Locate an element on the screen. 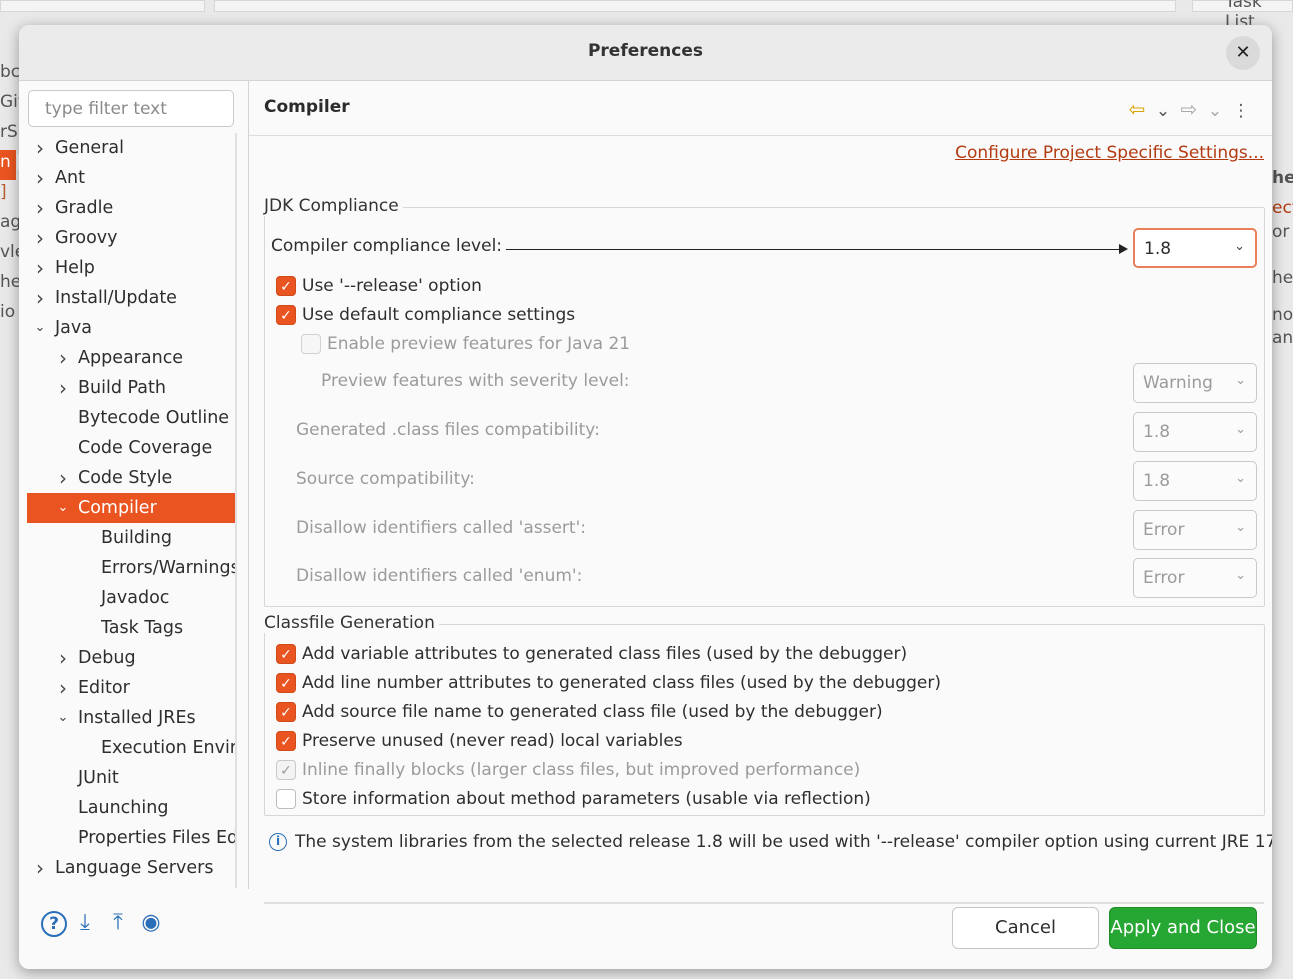 Image resolution: width=1293 pixels, height=979 pixels. forward-arrow-icon: ⇨ is located at coordinates (1189, 109).